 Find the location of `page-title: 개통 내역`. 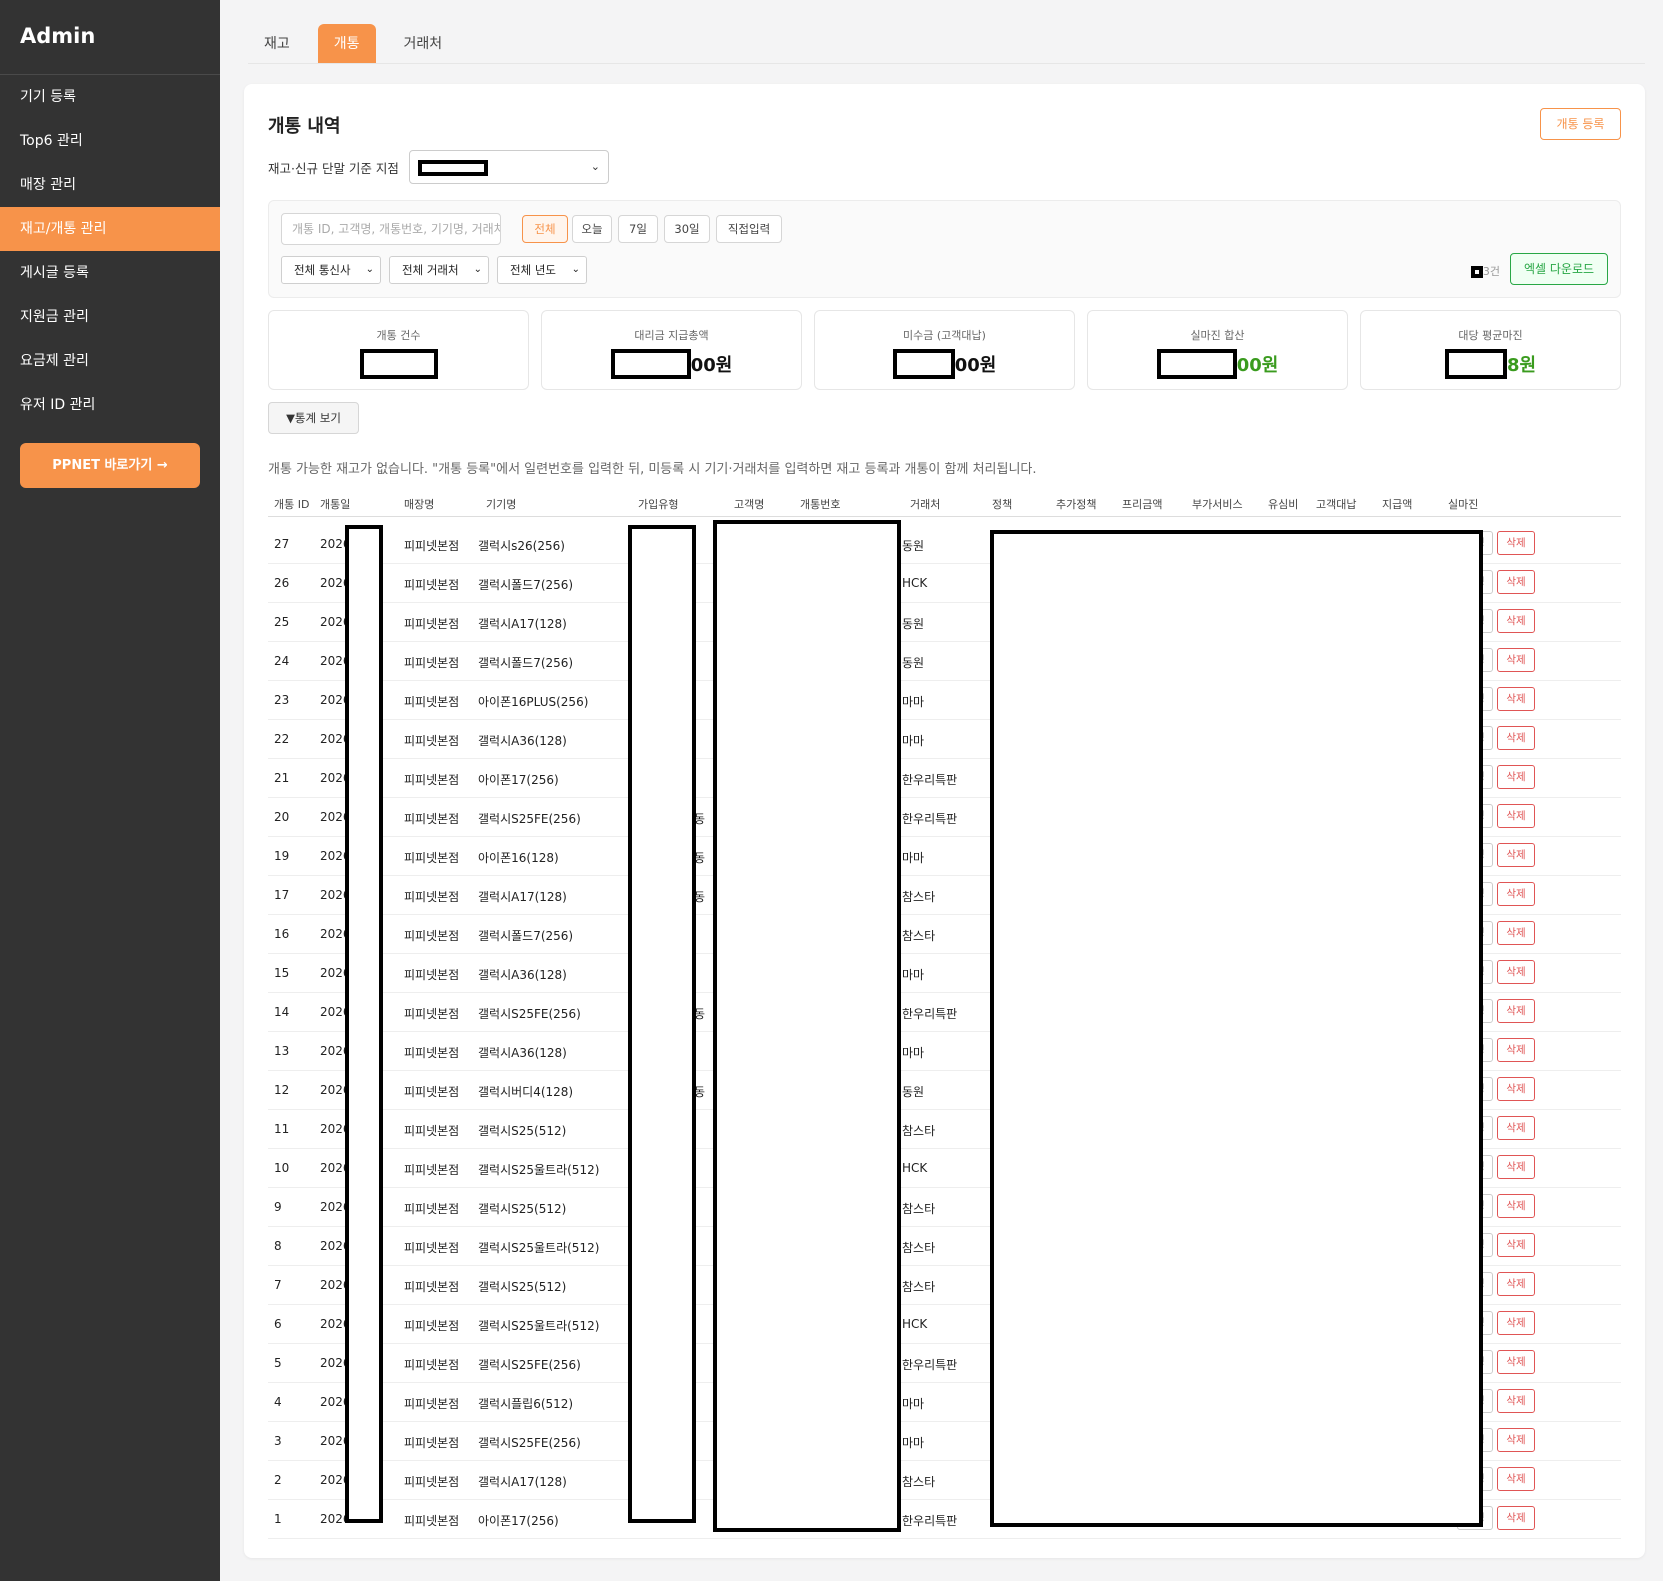

page-title: 개통 내역 is located at coordinates (304, 126).